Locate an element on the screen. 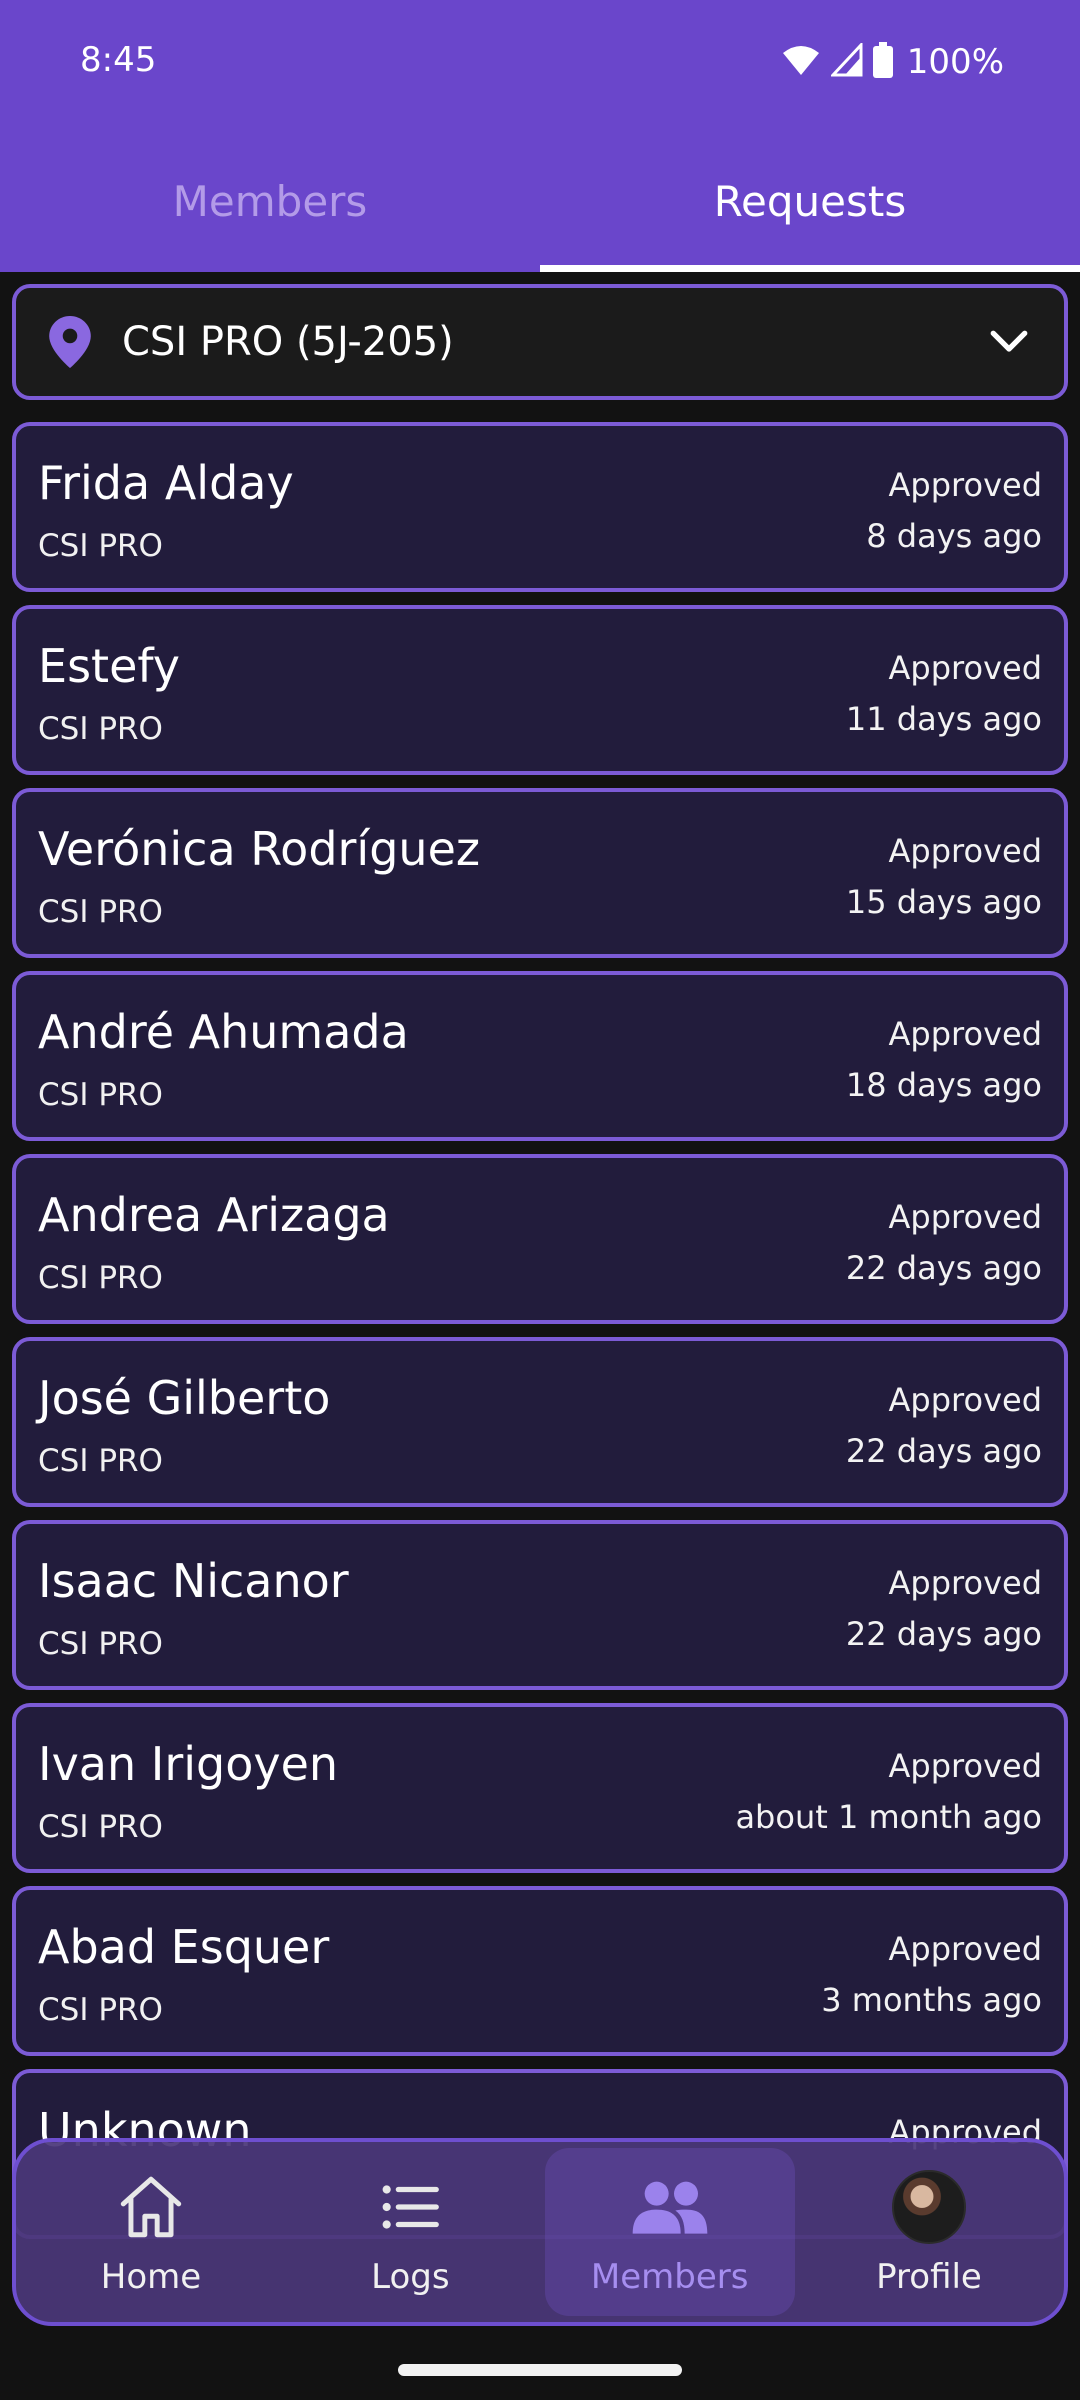 The width and height of the screenshot is (1080, 2400). home-icon is located at coordinates (151, 2207).